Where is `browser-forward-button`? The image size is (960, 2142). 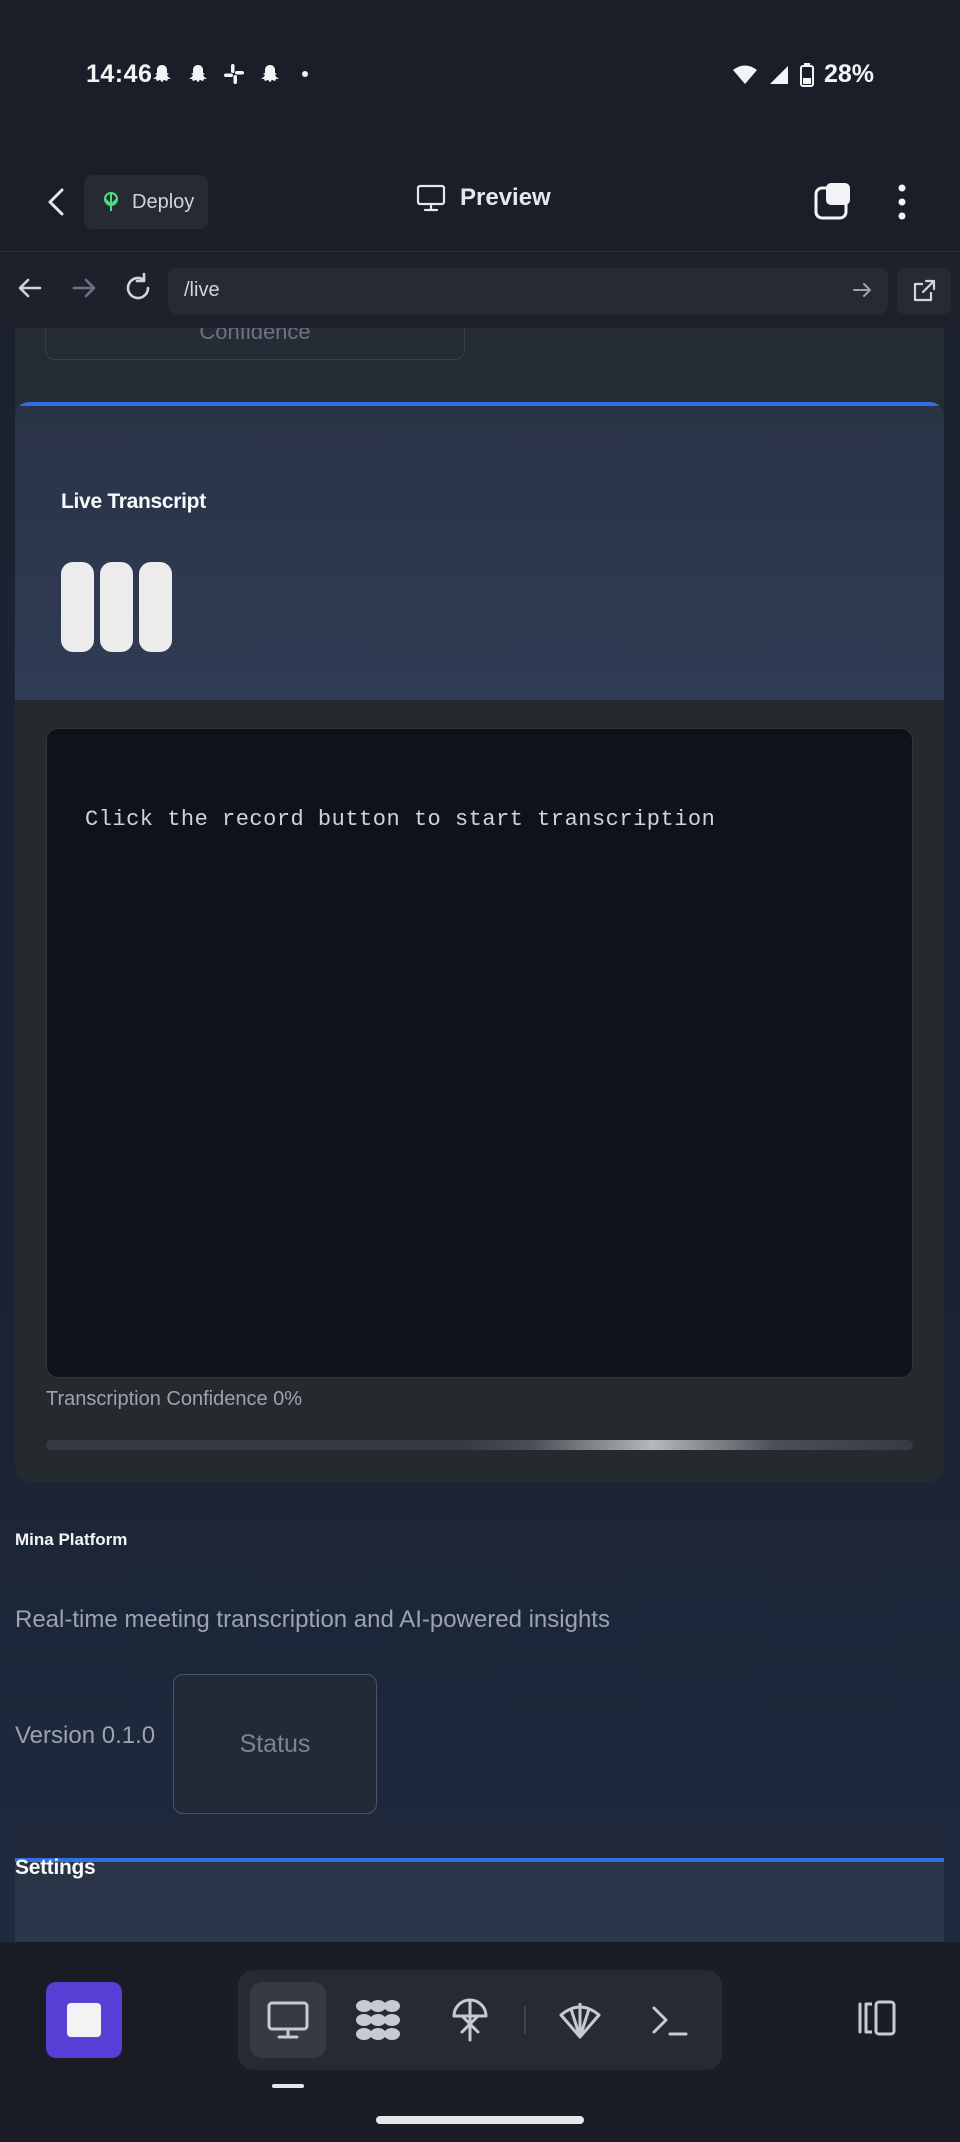 browser-forward-button is located at coordinates (84, 288).